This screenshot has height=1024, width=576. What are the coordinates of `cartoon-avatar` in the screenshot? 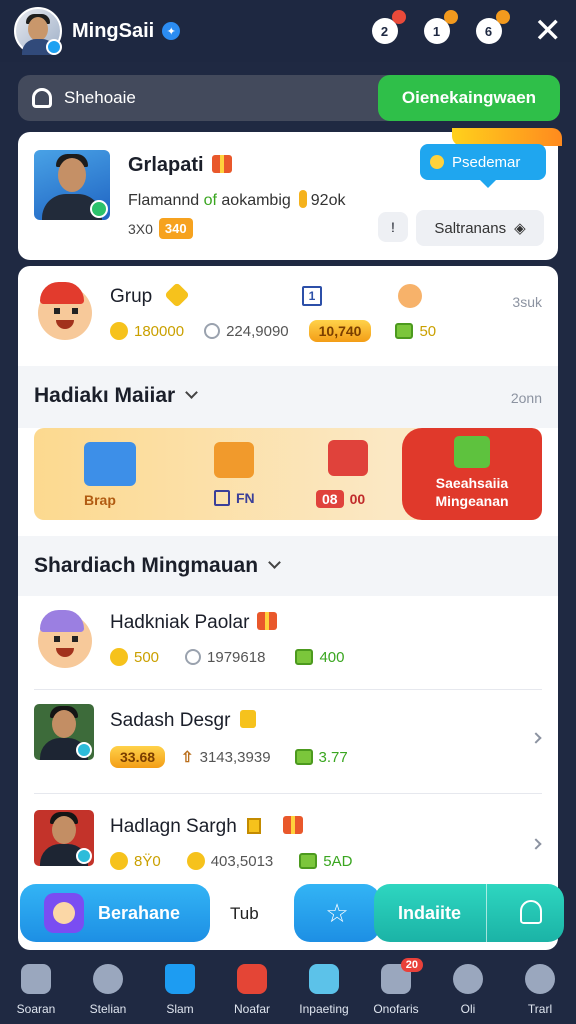 It's located at (65, 639).